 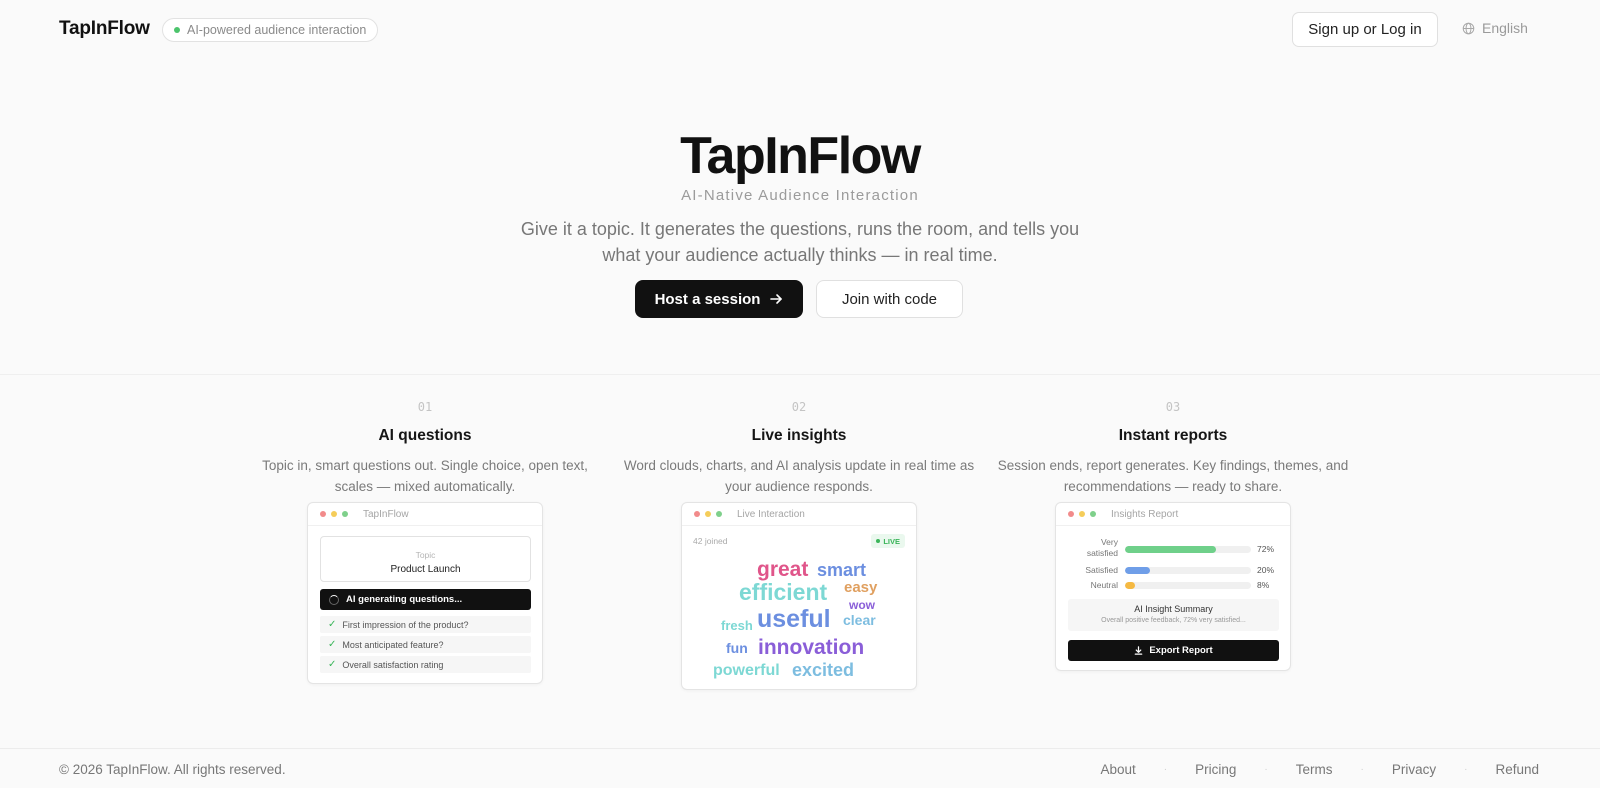 What do you see at coordinates (1101, 570) in the screenshot?
I see `satisfaction-label: Satisfied` at bounding box center [1101, 570].